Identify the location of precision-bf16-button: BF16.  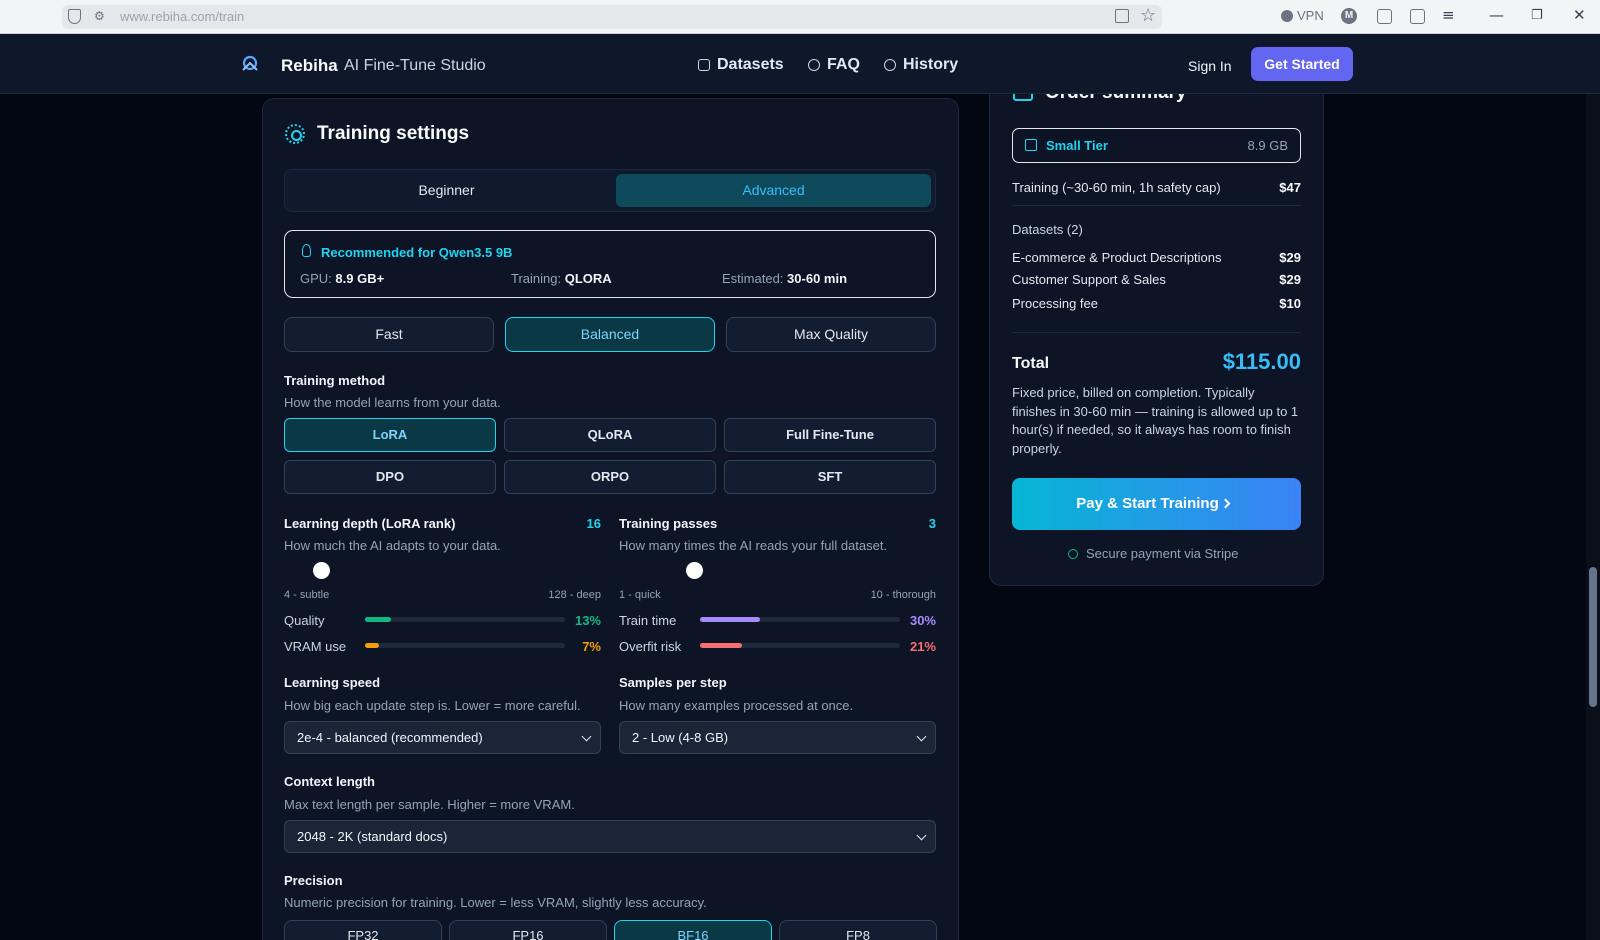
(693, 930).